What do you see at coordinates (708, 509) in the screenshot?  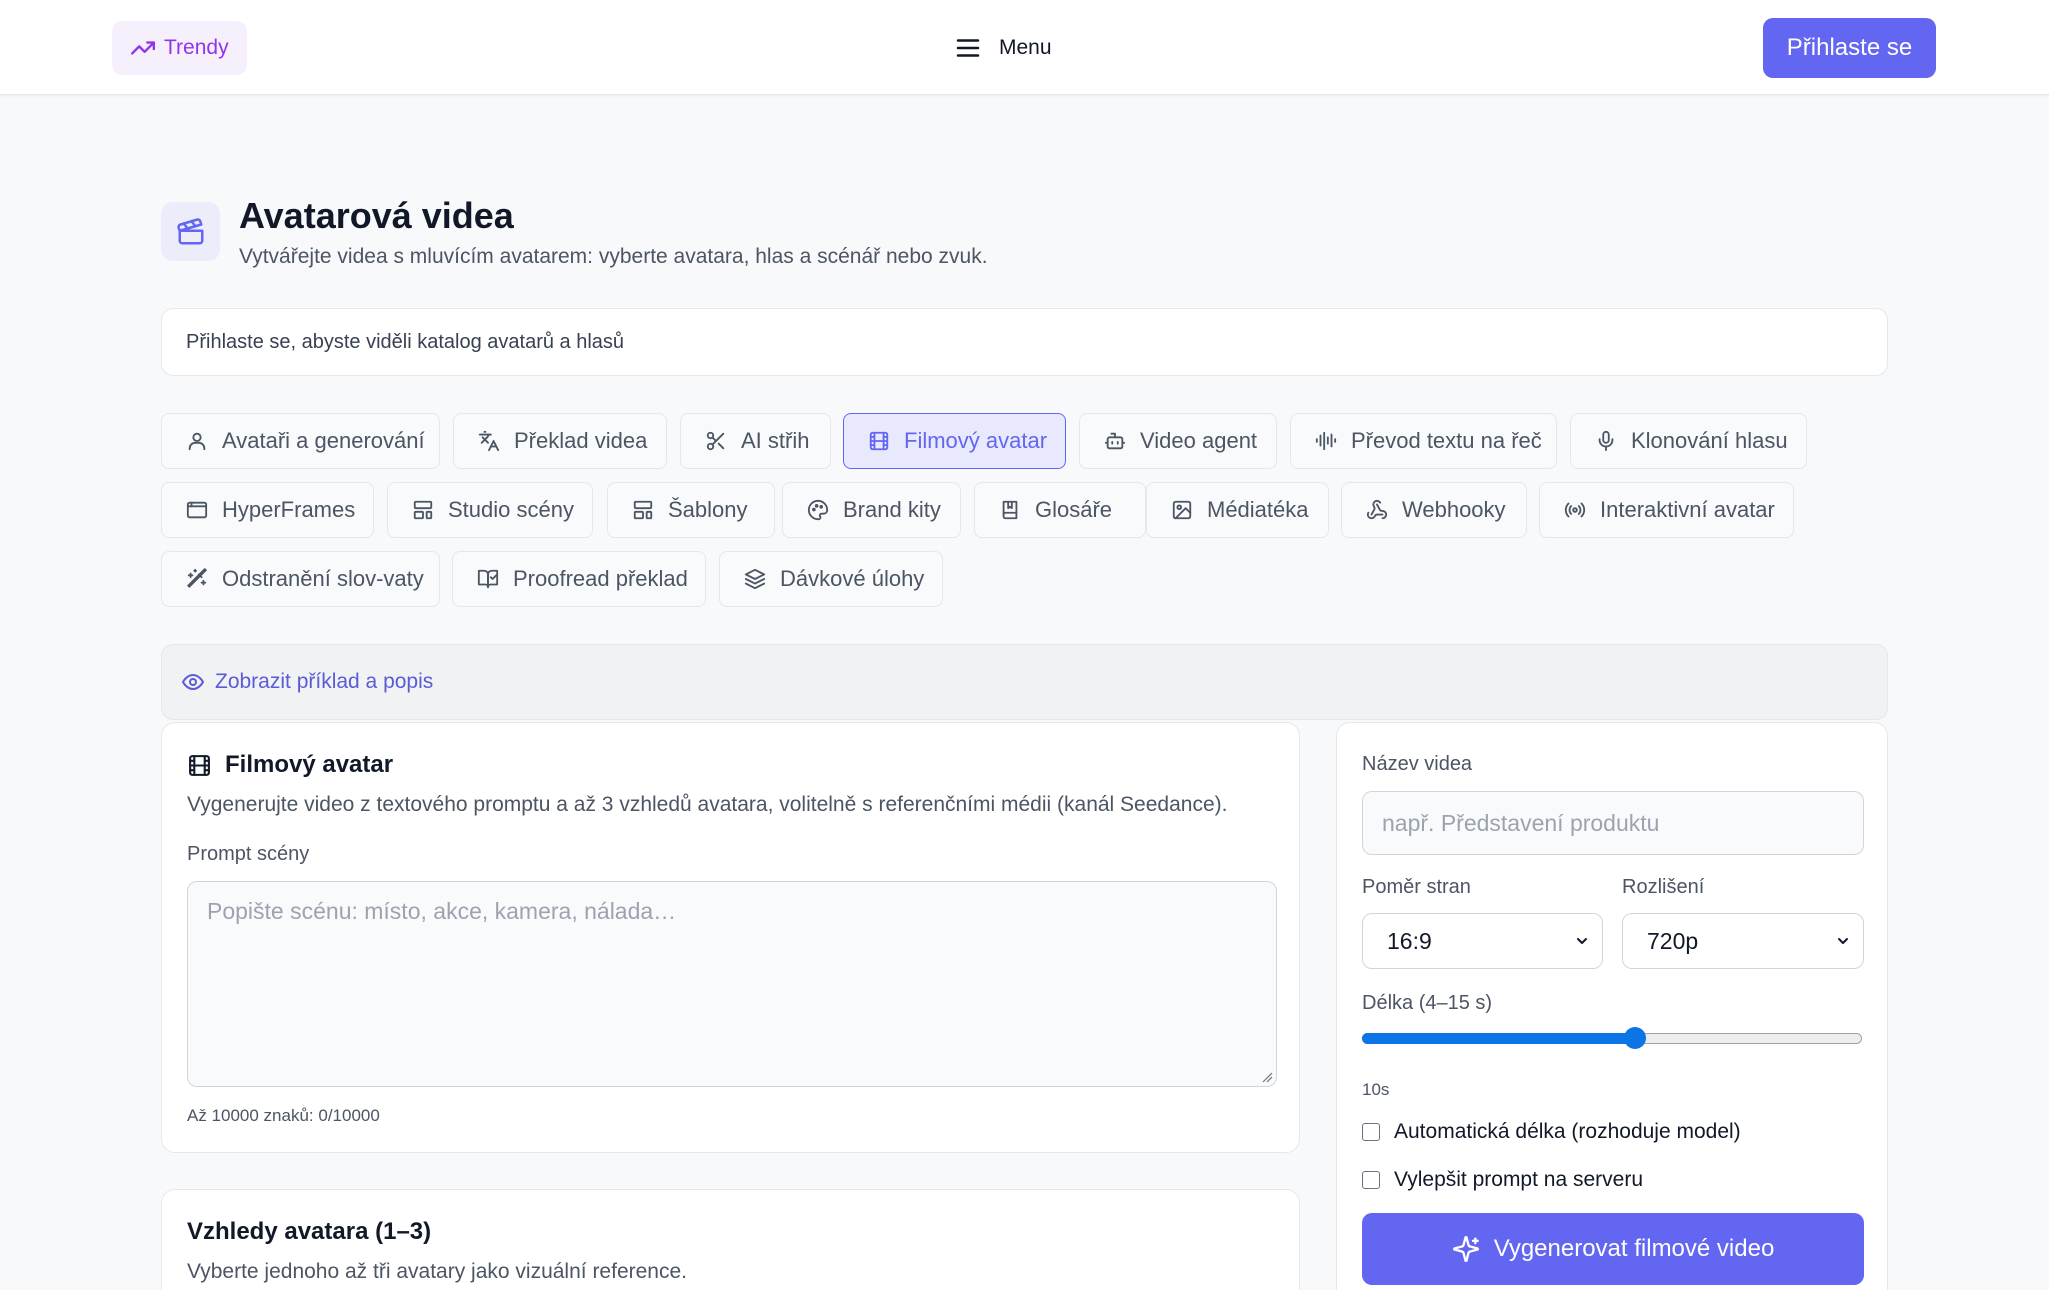 I see `tab-label: Šablony` at bounding box center [708, 509].